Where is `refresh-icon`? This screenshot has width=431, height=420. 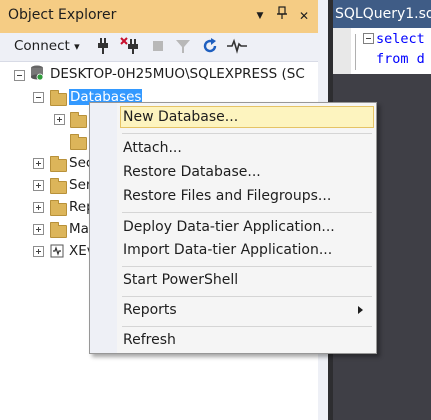 refresh-icon is located at coordinates (210, 46).